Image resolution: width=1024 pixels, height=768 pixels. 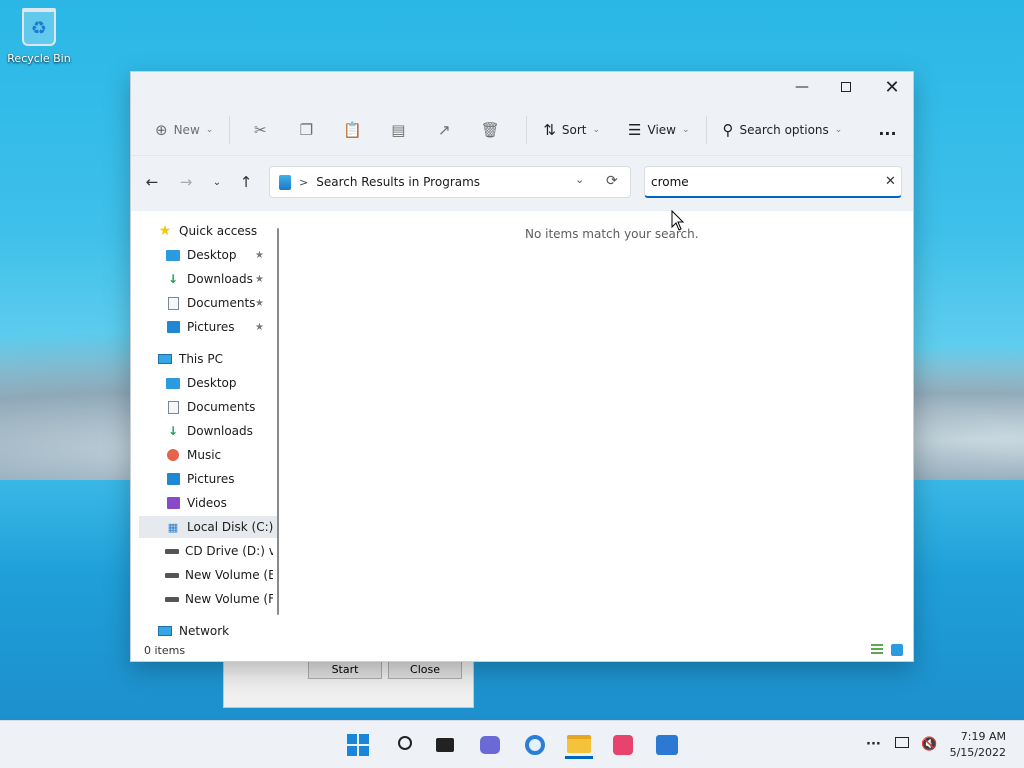 I want to click on show-hidden-icons-icon: ···, so click(x=873, y=744).